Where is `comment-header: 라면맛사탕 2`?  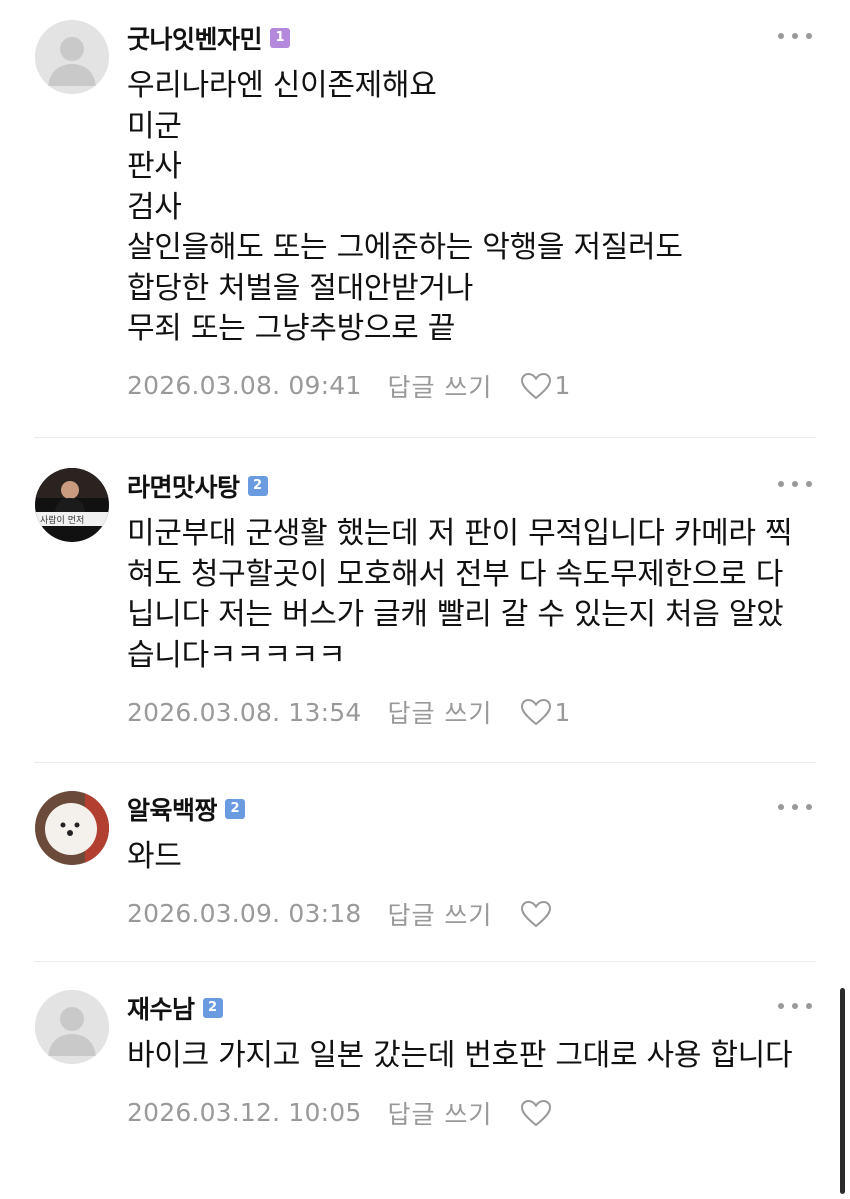 comment-header: 라면맛사탕 2 is located at coordinates (468, 486).